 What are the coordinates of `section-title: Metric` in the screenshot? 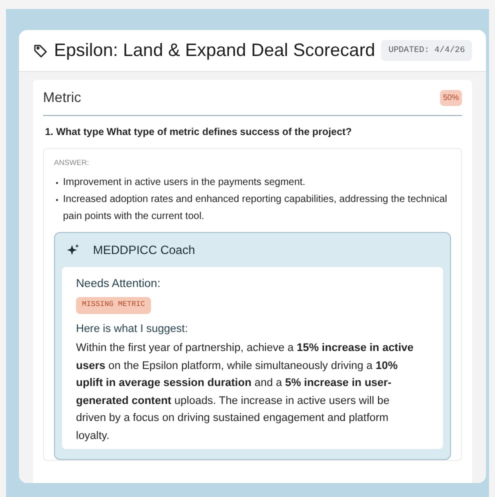 It's located at (62, 97).